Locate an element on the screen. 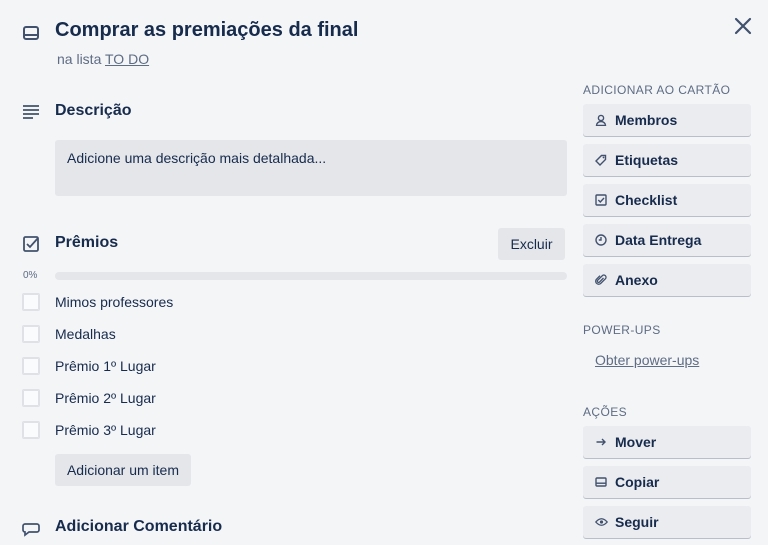 Image resolution: width=768 pixels, height=545 pixels. close-icon is located at coordinates (743, 26).